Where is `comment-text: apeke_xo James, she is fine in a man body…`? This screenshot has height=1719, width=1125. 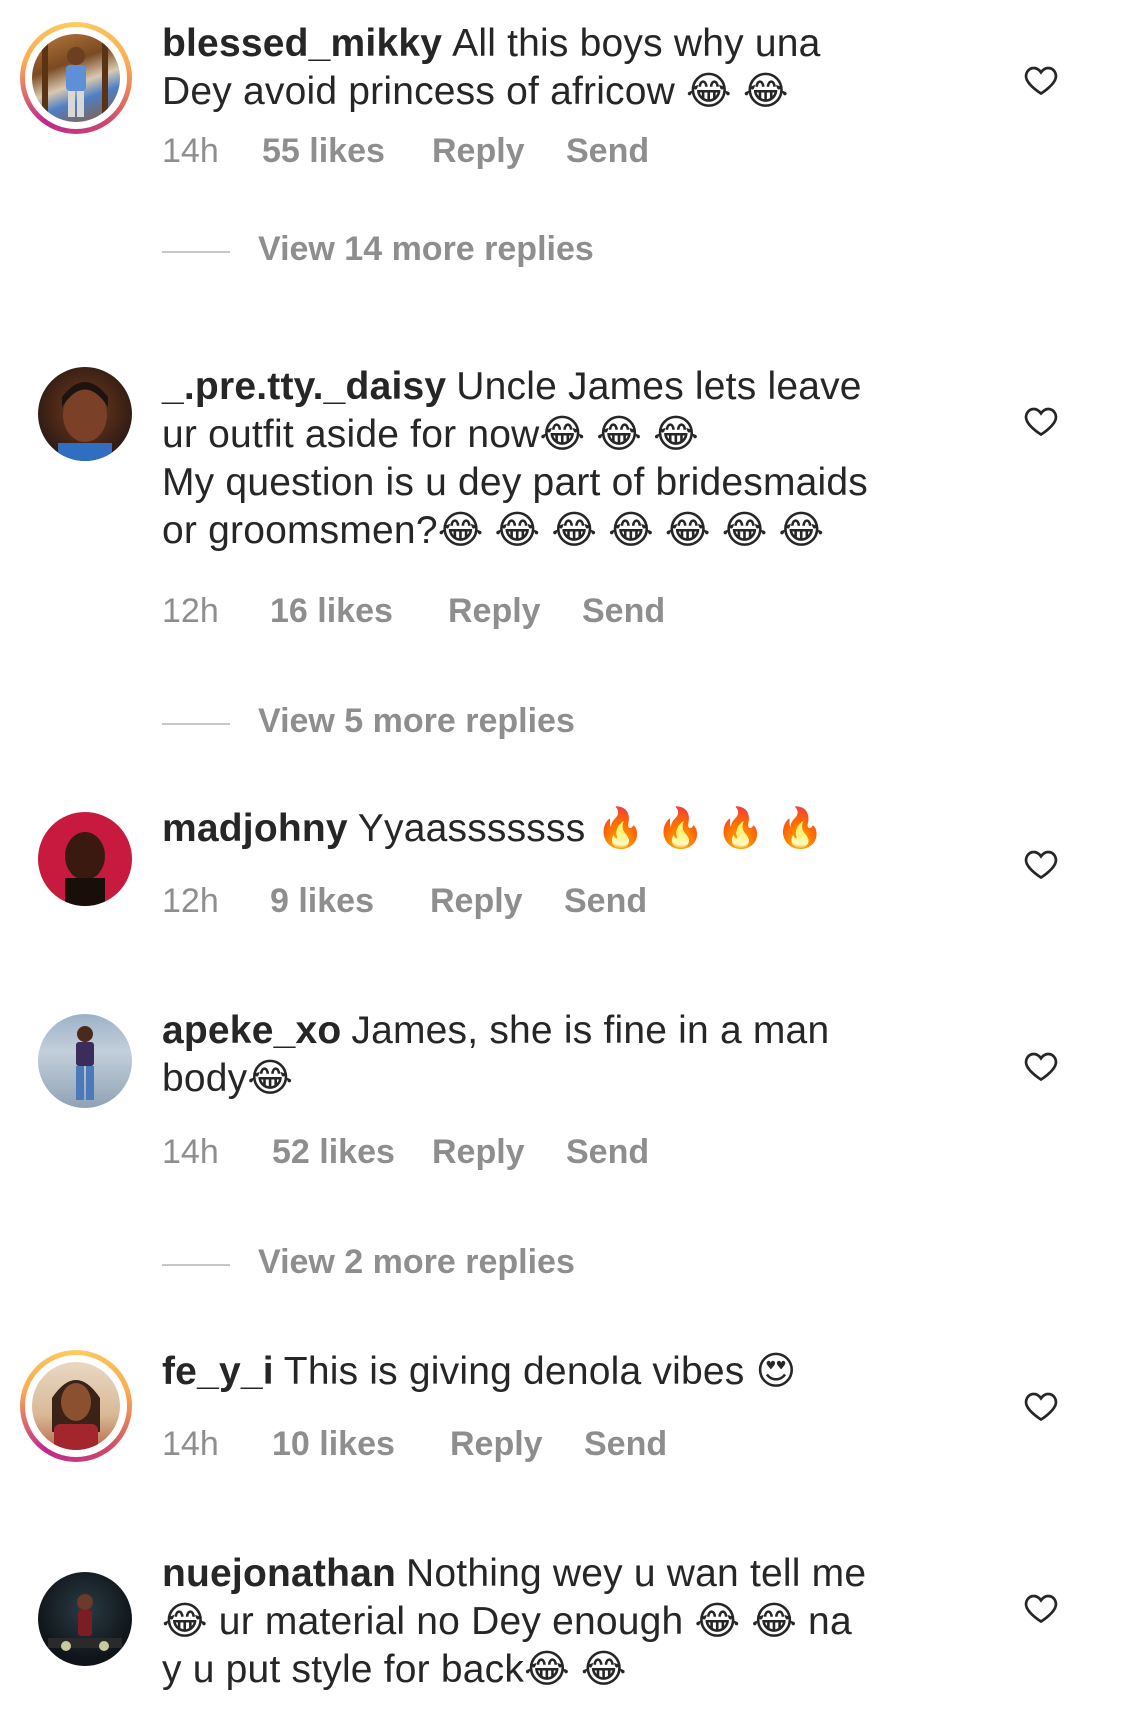
comment-text: apeke_xo James, she is fine in a man body… is located at coordinates (562, 1055).